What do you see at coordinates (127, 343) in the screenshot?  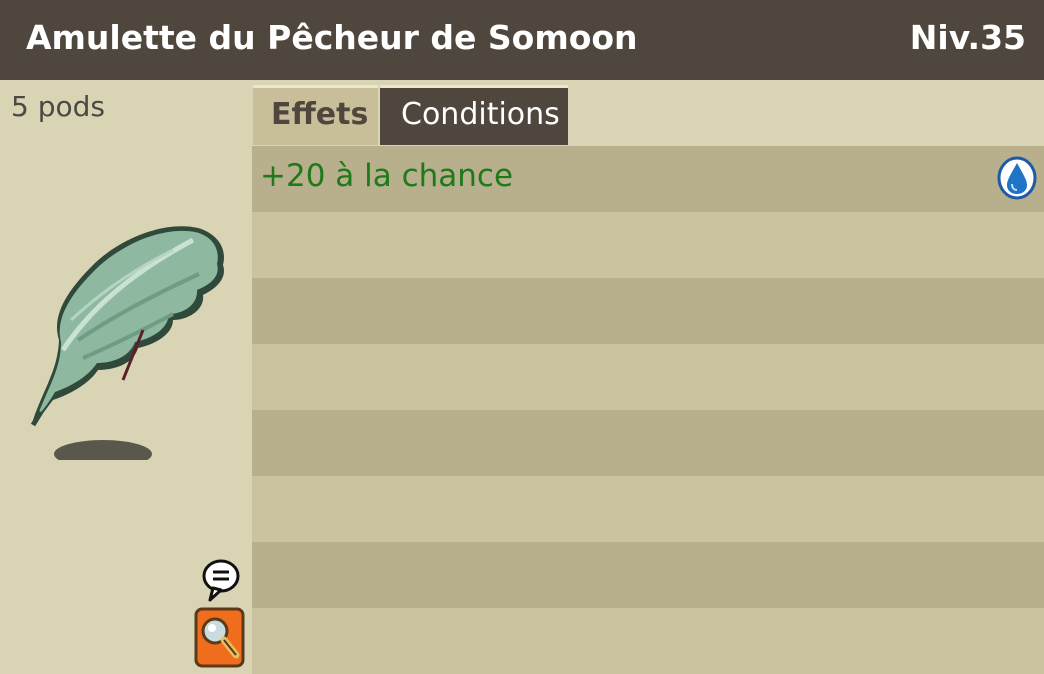 I see `feather-amulet-icon` at bounding box center [127, 343].